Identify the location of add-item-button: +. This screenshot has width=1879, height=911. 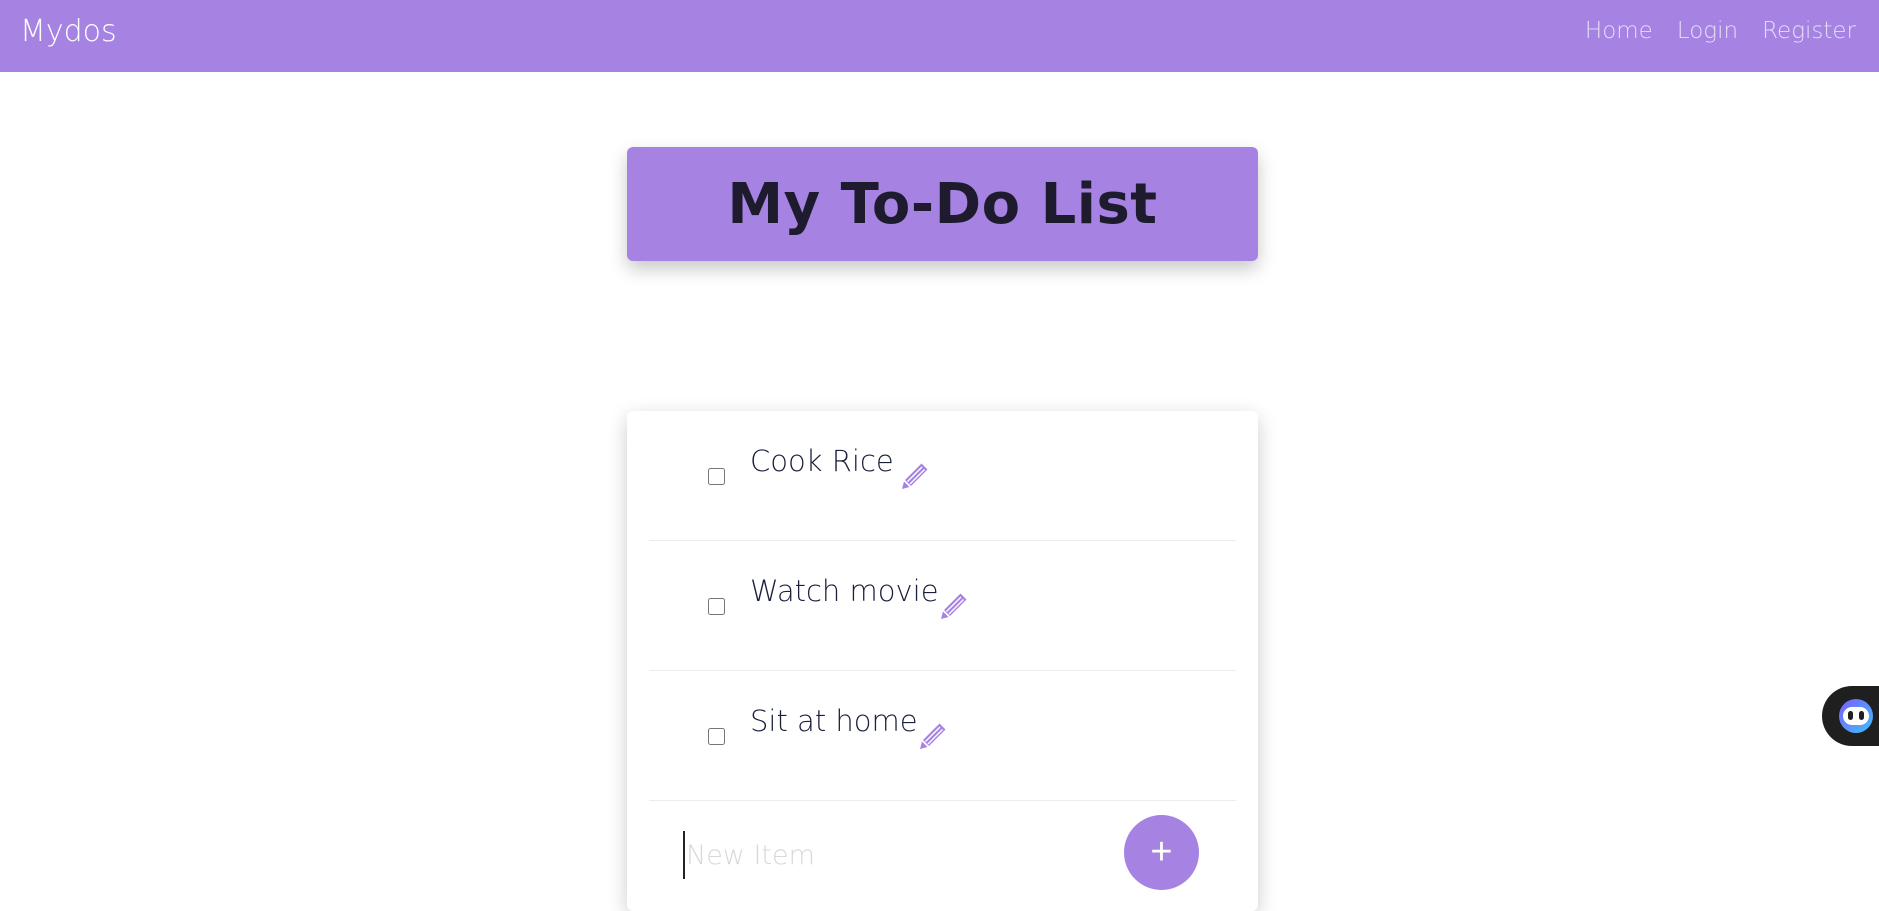
(1161, 852).